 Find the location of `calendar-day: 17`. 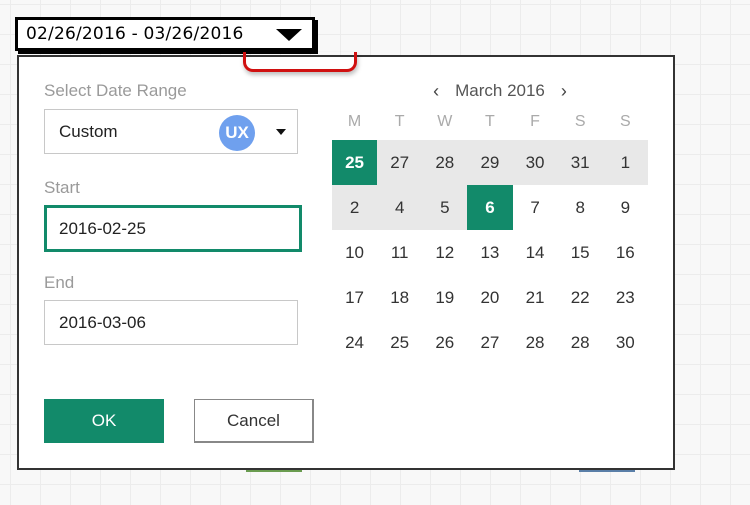

calendar-day: 17 is located at coordinates (354, 297).